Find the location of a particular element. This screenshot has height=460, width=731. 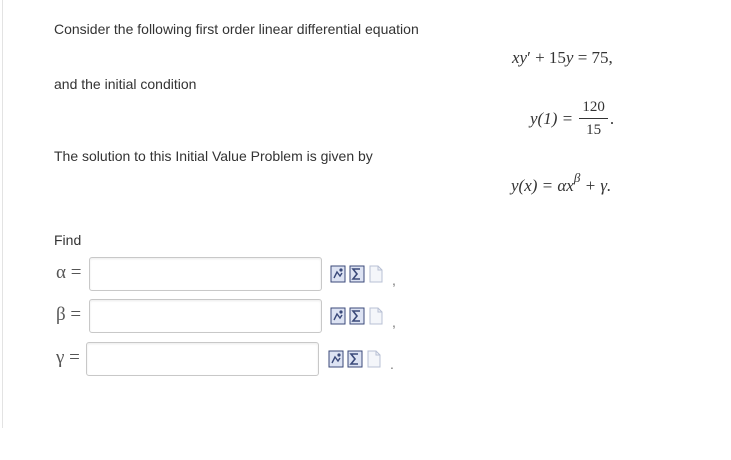

solution-rest: + γ. is located at coordinates (596, 185).